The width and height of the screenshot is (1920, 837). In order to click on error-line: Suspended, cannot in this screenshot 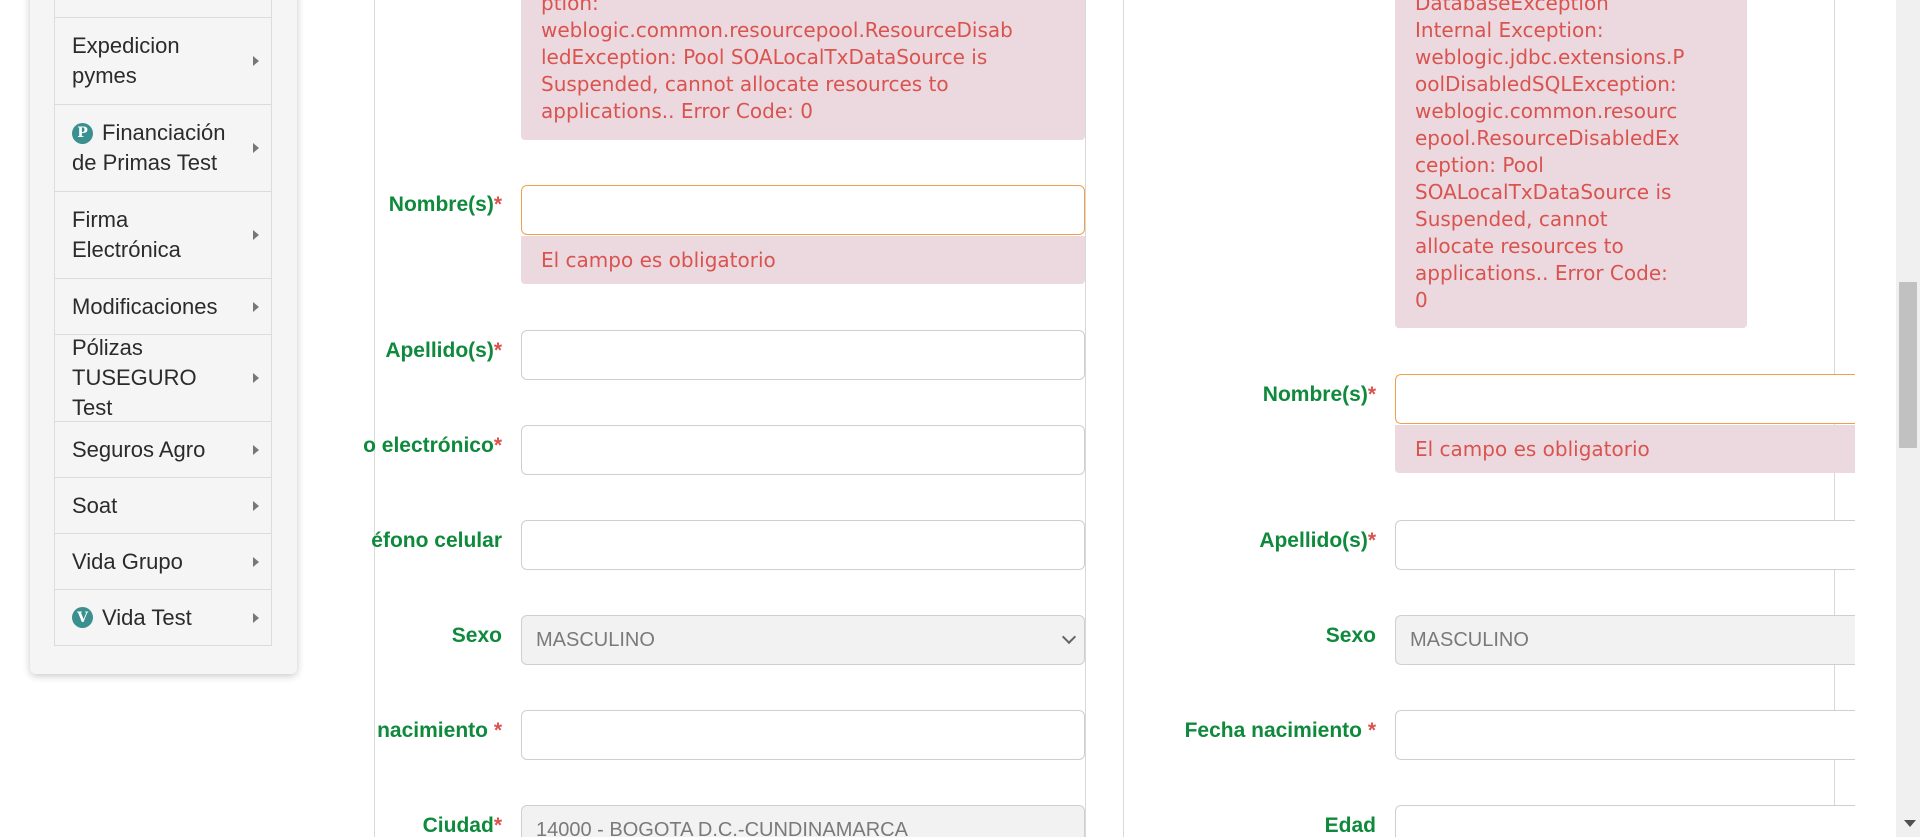, I will do `click(1511, 219)`.